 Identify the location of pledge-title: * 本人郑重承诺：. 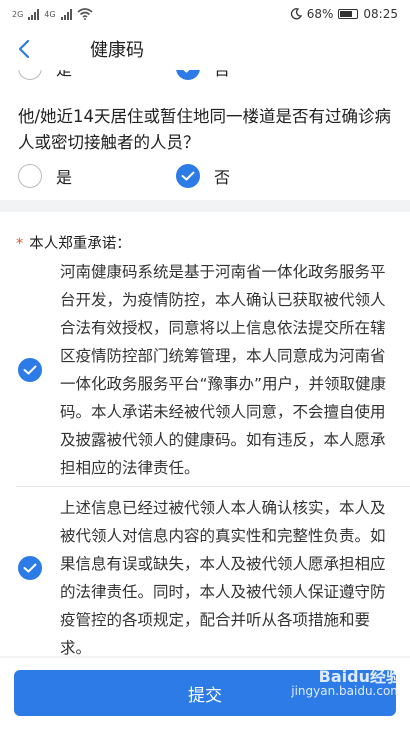
(73, 242).